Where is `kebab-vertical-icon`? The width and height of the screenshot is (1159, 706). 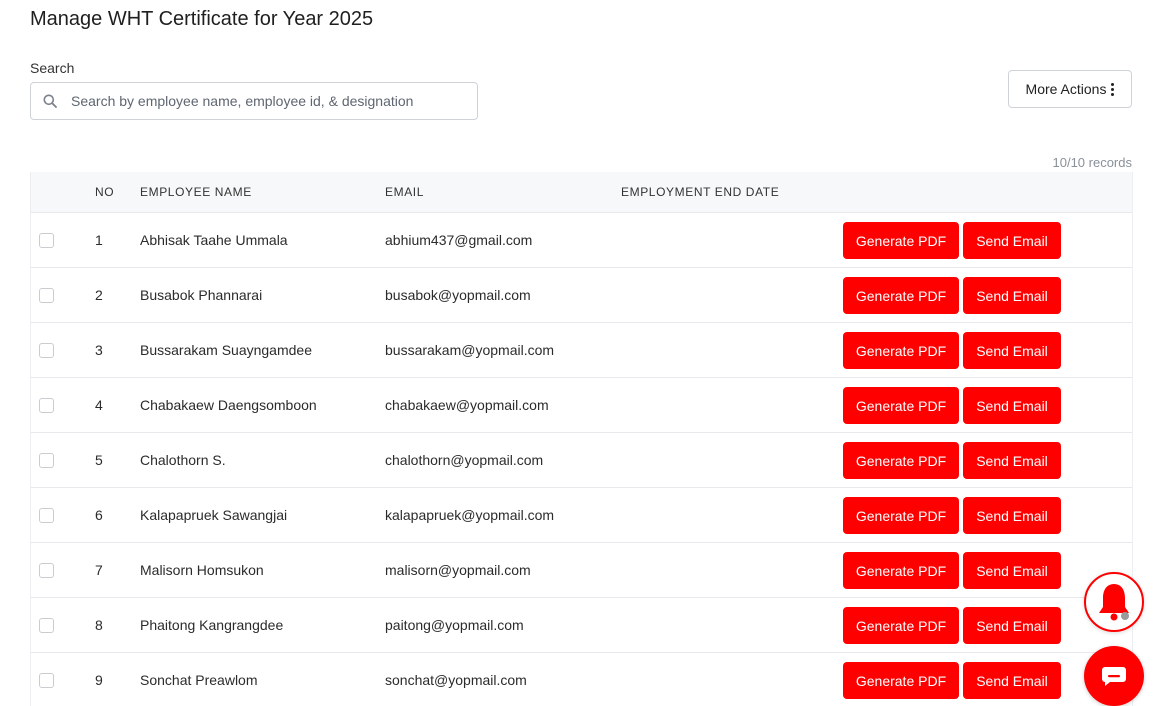
kebab-vertical-icon is located at coordinates (1113, 89).